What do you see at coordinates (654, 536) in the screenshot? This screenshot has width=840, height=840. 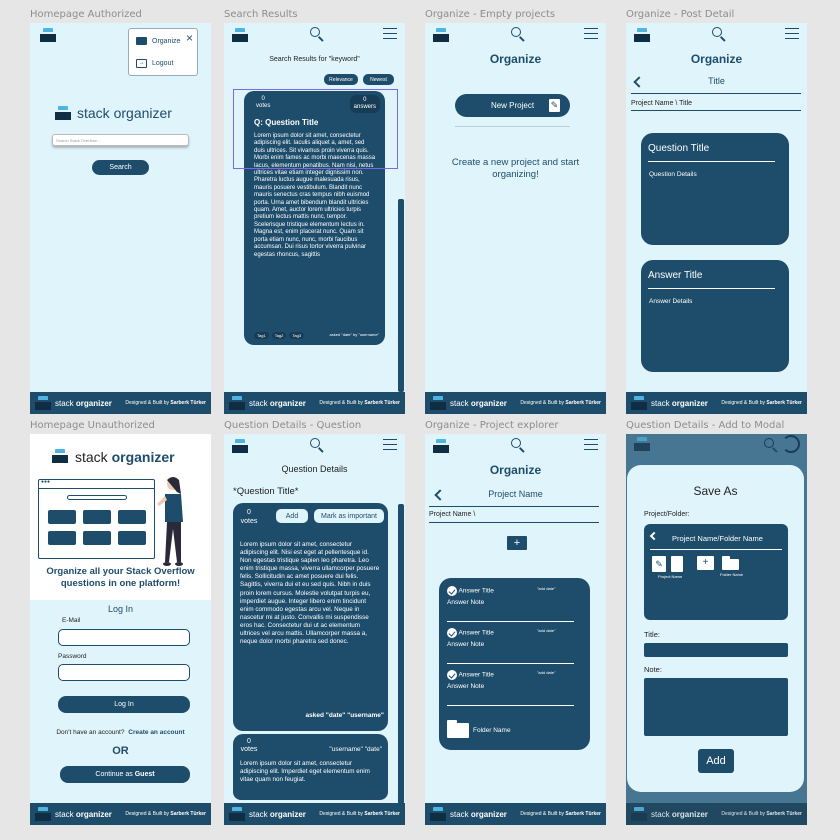 I see `back-chevron-icon` at bounding box center [654, 536].